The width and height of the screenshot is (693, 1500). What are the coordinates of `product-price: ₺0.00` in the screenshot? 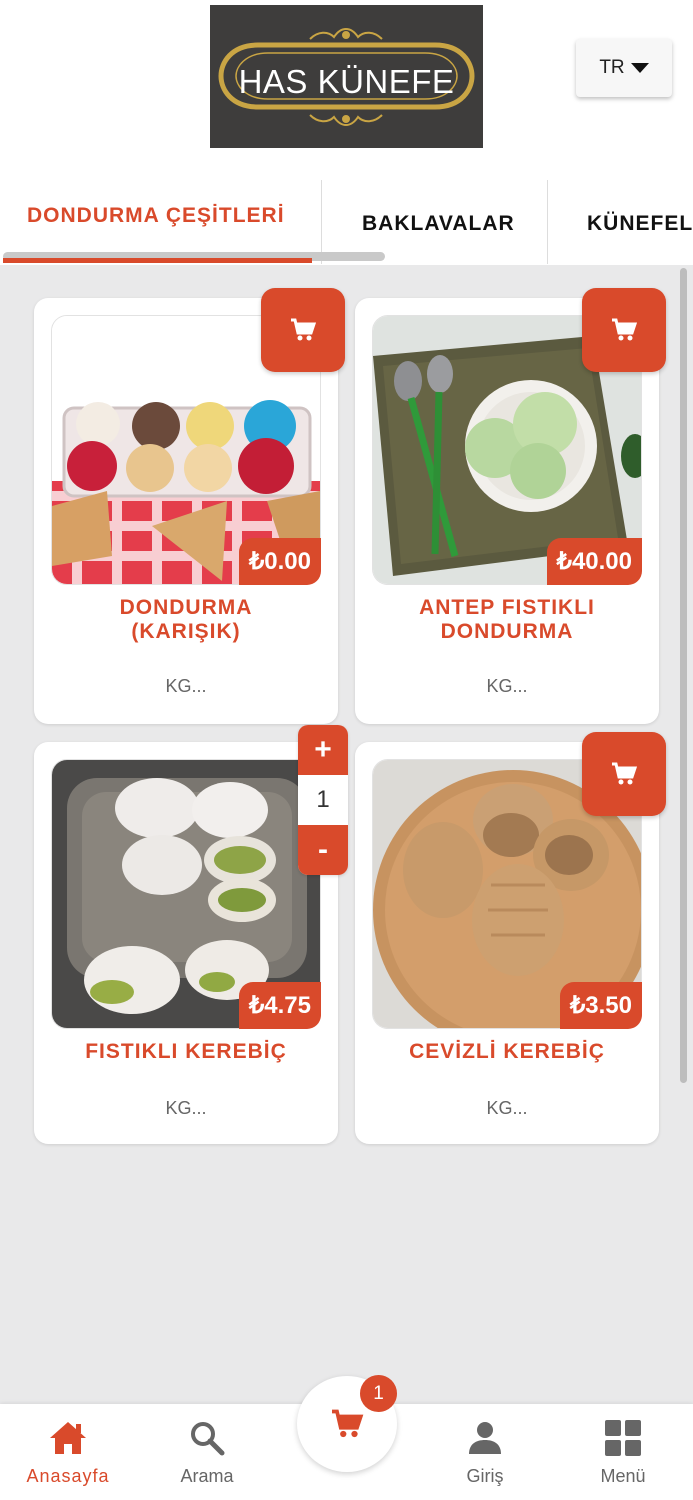 It's located at (280, 561).